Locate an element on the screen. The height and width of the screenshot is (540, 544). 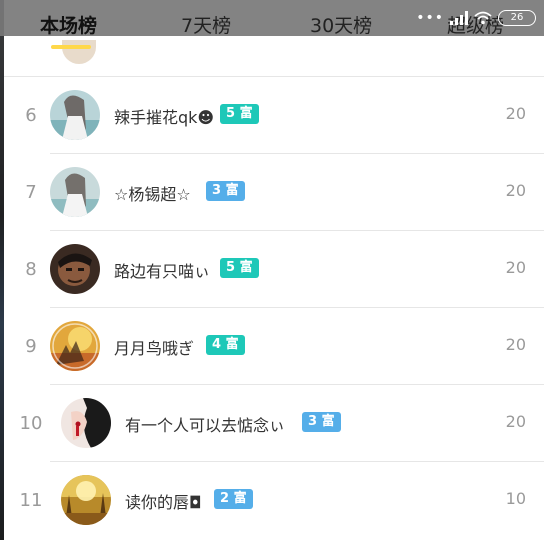
more-dots-icon: ••• is located at coordinates (430, 18).